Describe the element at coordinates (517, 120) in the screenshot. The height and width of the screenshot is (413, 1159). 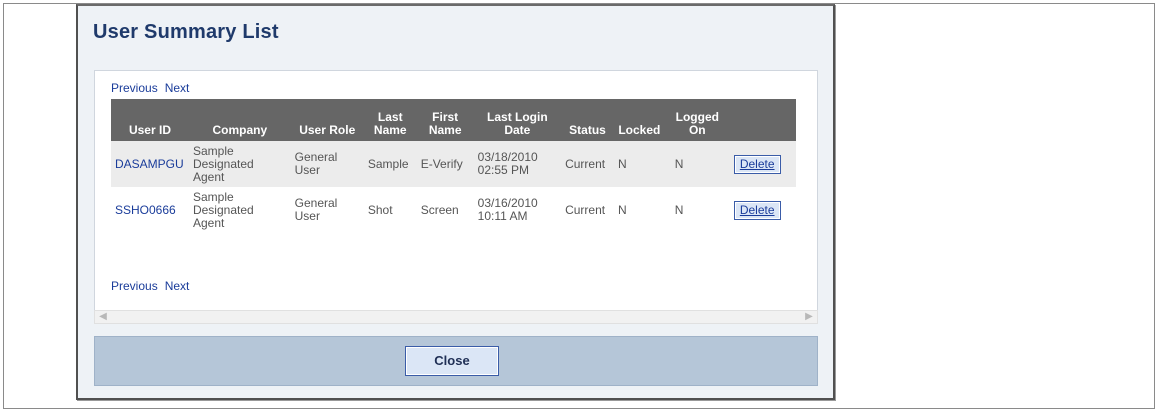
I see `col-last-login-date: Last Login Date` at that location.